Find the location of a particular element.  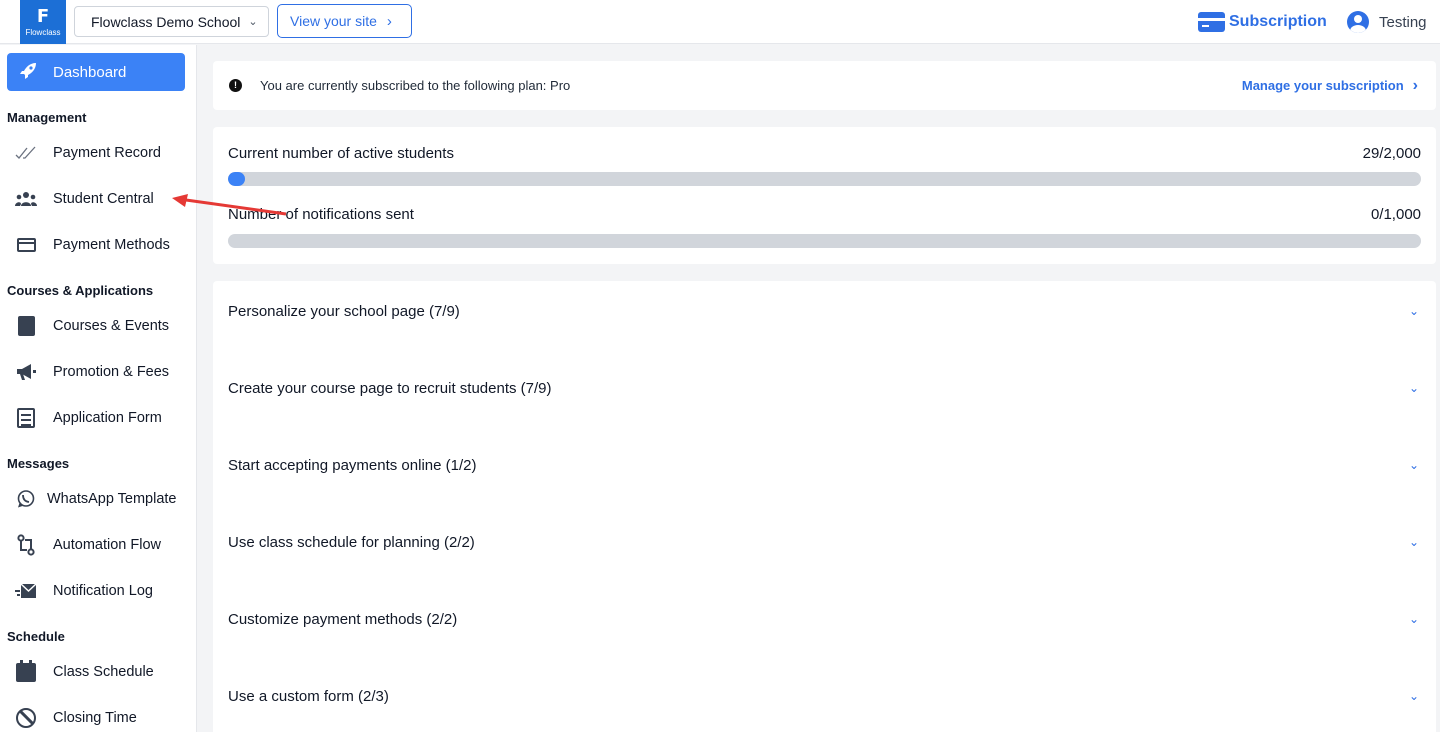

users-icon is located at coordinates (26, 199).